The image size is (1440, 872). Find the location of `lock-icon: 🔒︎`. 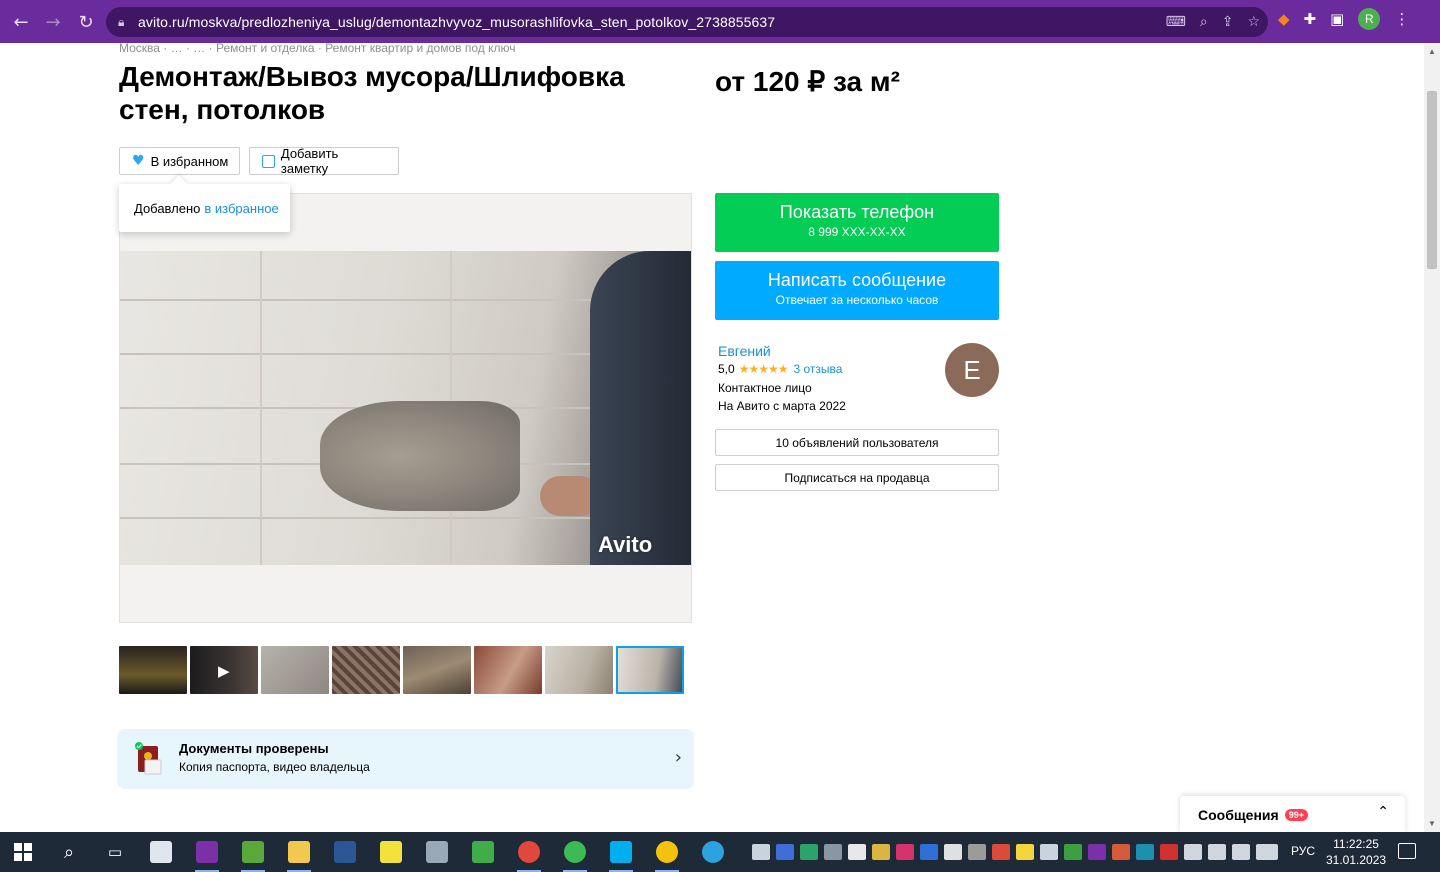

lock-icon: 🔒︎ is located at coordinates (121, 21).